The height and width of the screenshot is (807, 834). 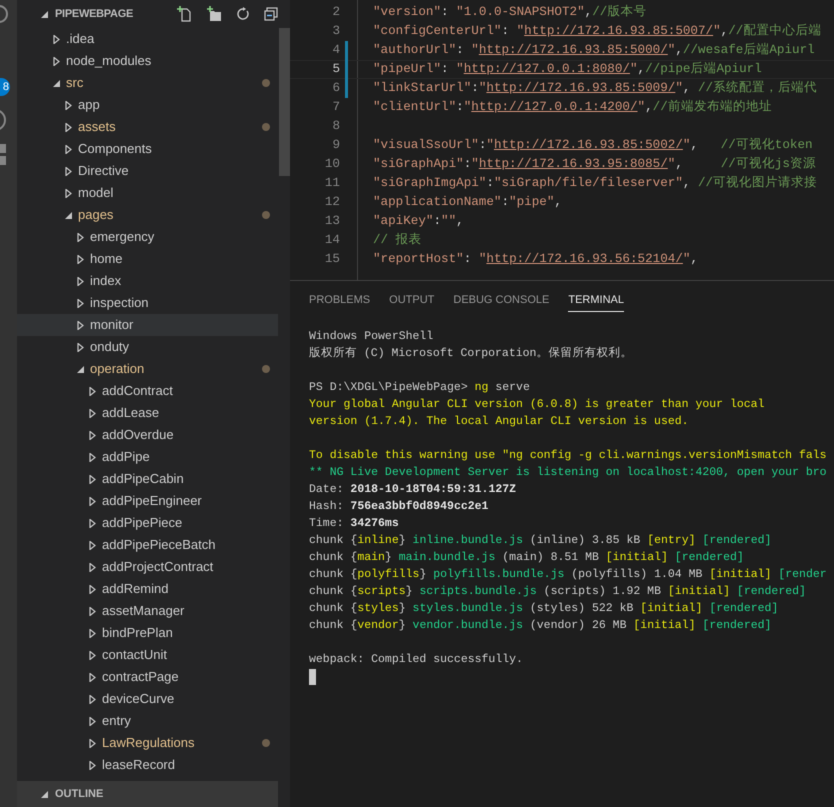 What do you see at coordinates (126, 457) in the screenshot?
I see `folder-name: addPipe` at bounding box center [126, 457].